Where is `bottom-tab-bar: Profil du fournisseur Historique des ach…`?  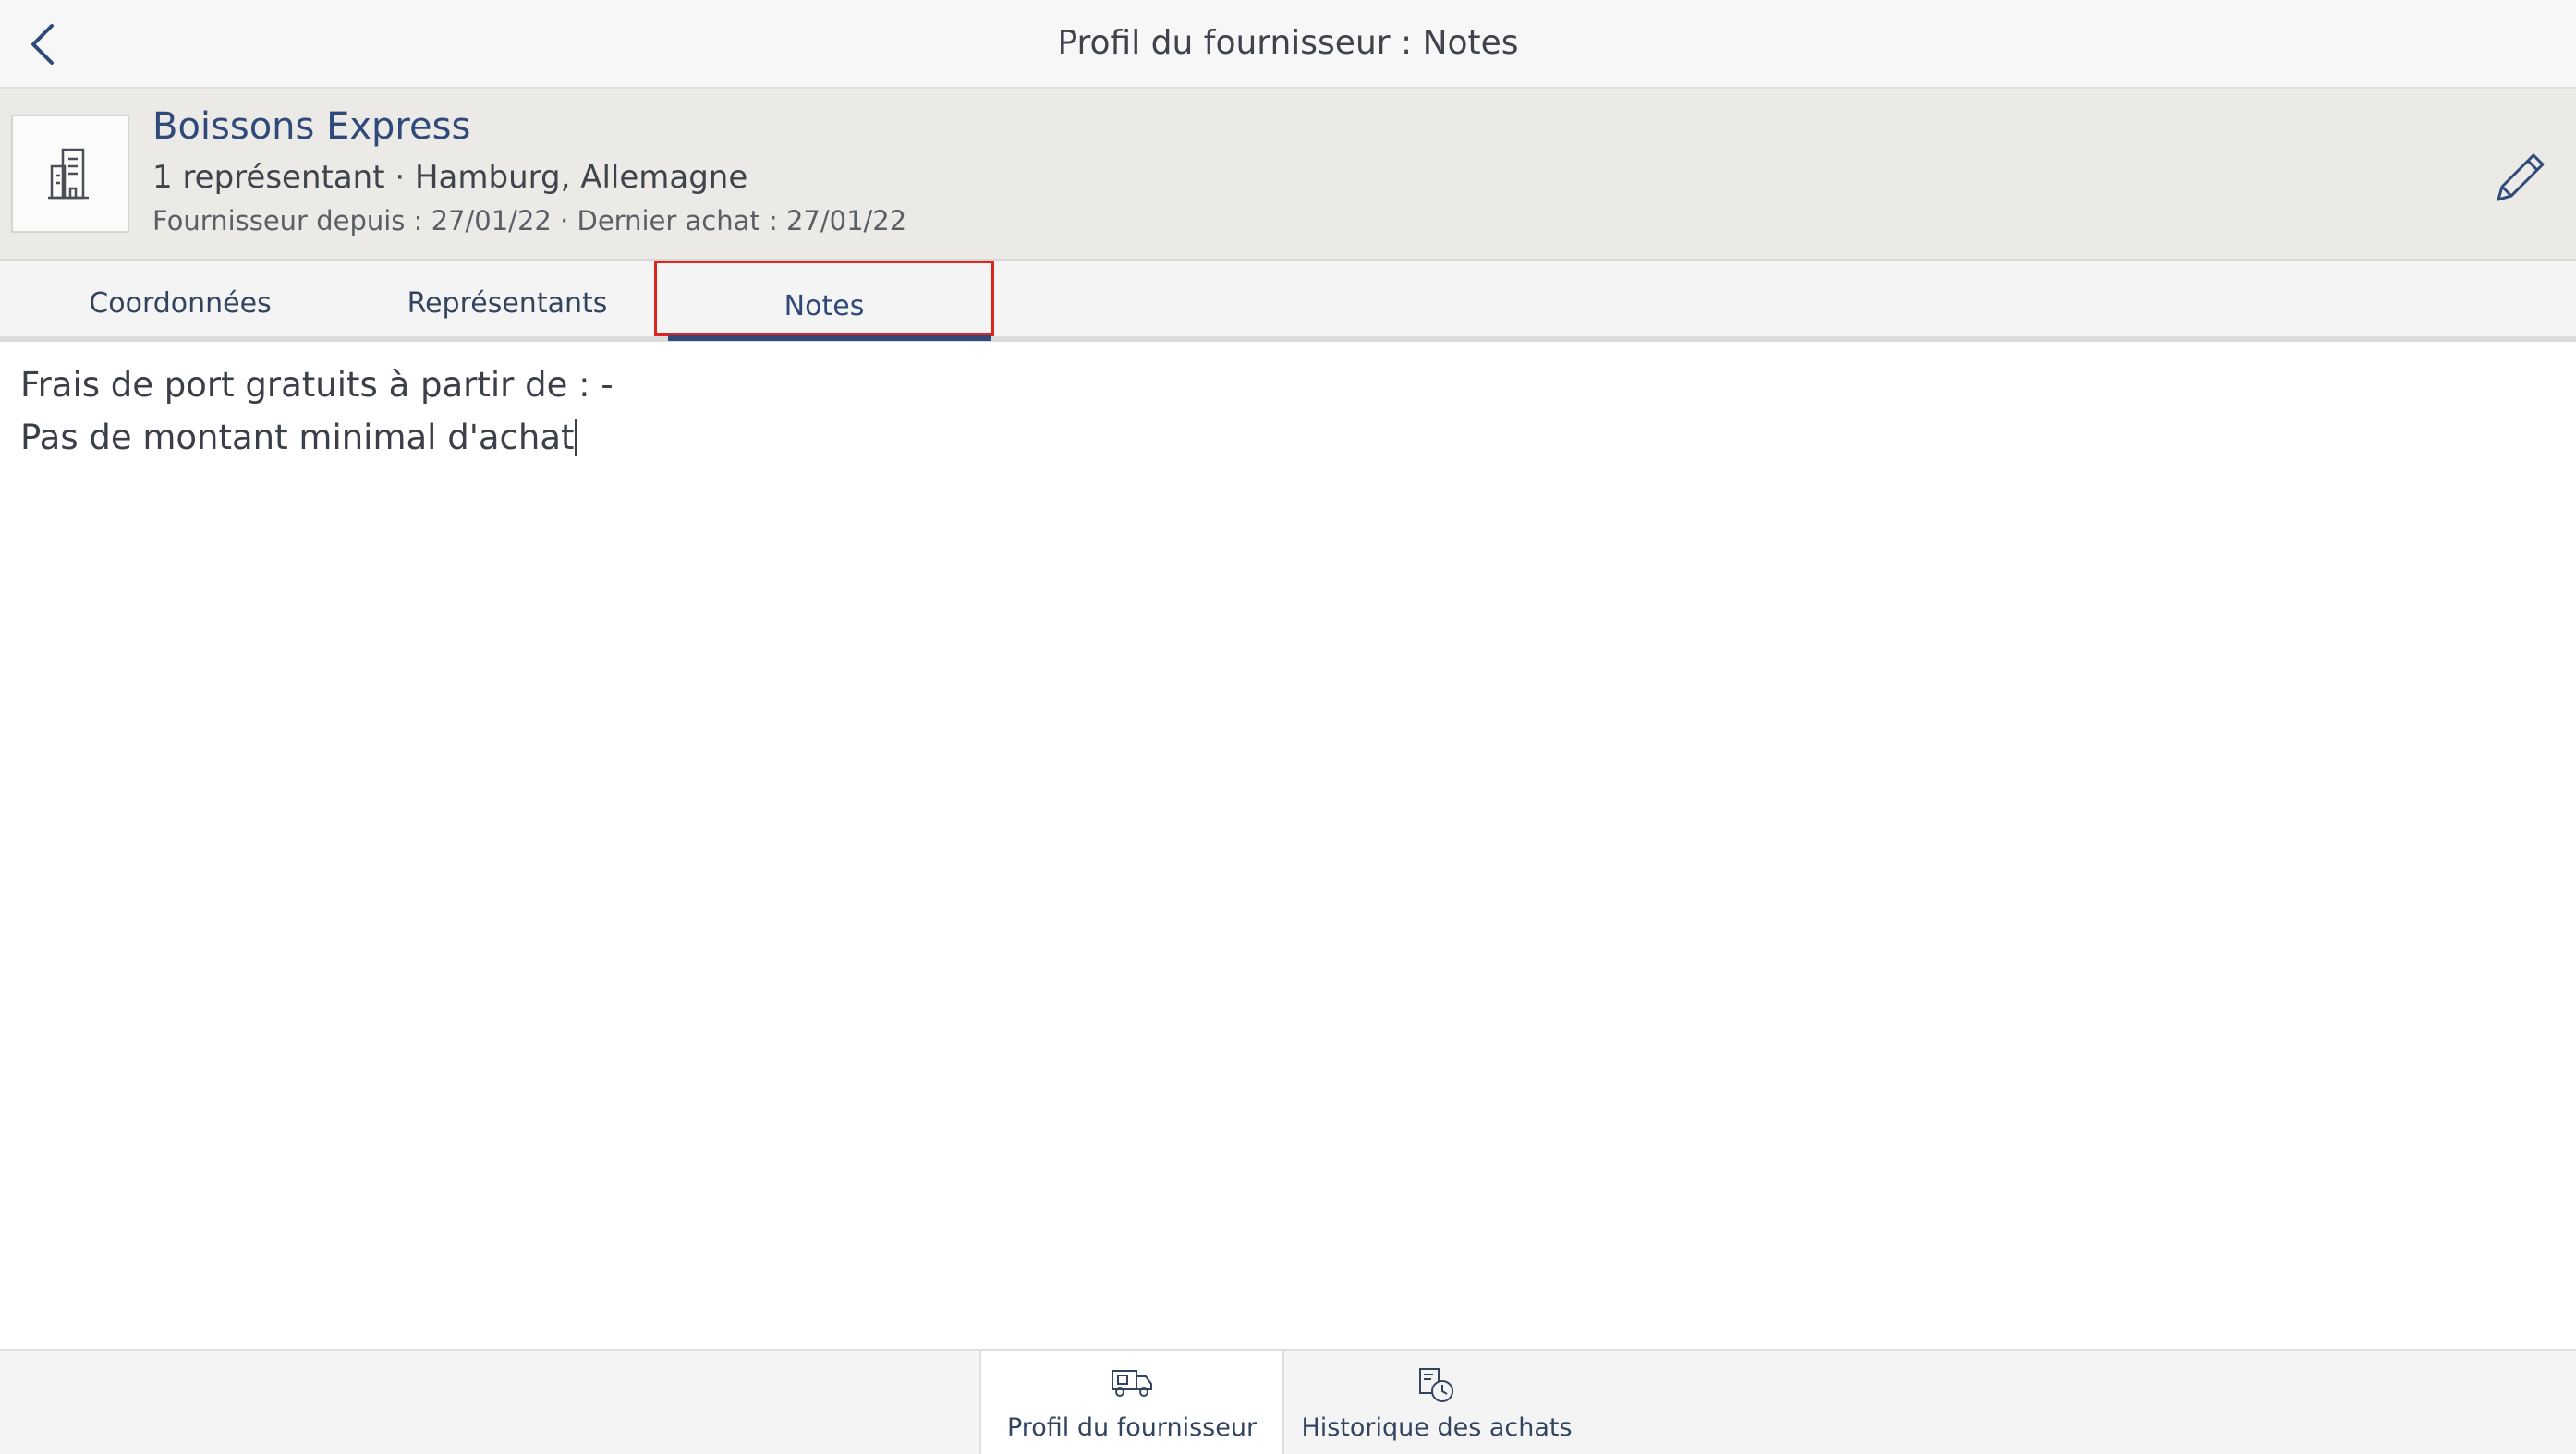 bottom-tab-bar: Profil du fournisseur Historique des ach… is located at coordinates (1288, 1401).